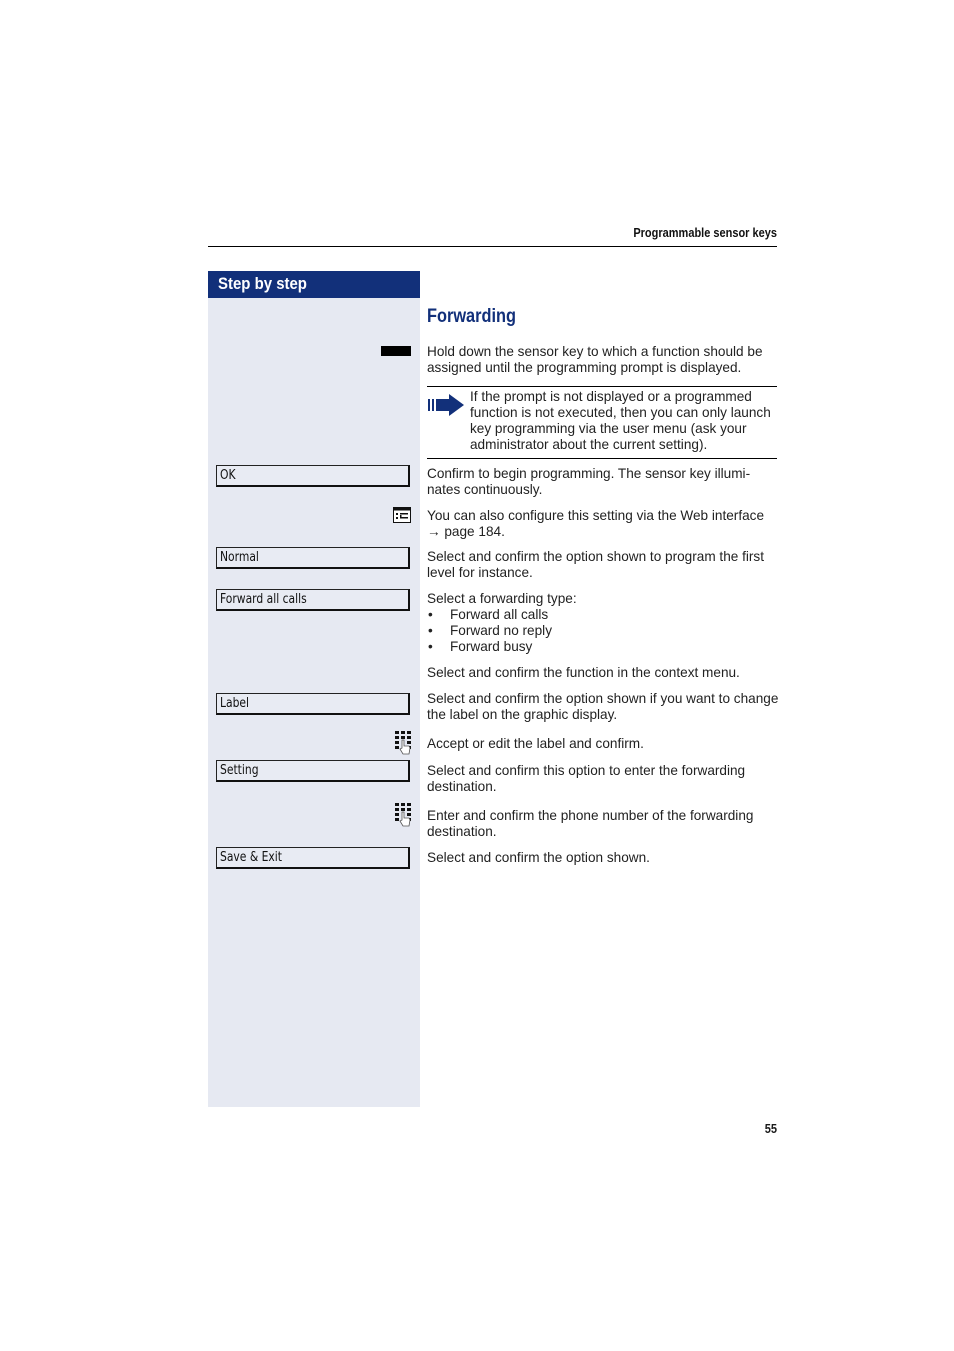 This screenshot has height=1351, width=954. Describe the element at coordinates (251, 857) in the screenshot. I see `save-exit-option-label: Save & Exit` at that location.